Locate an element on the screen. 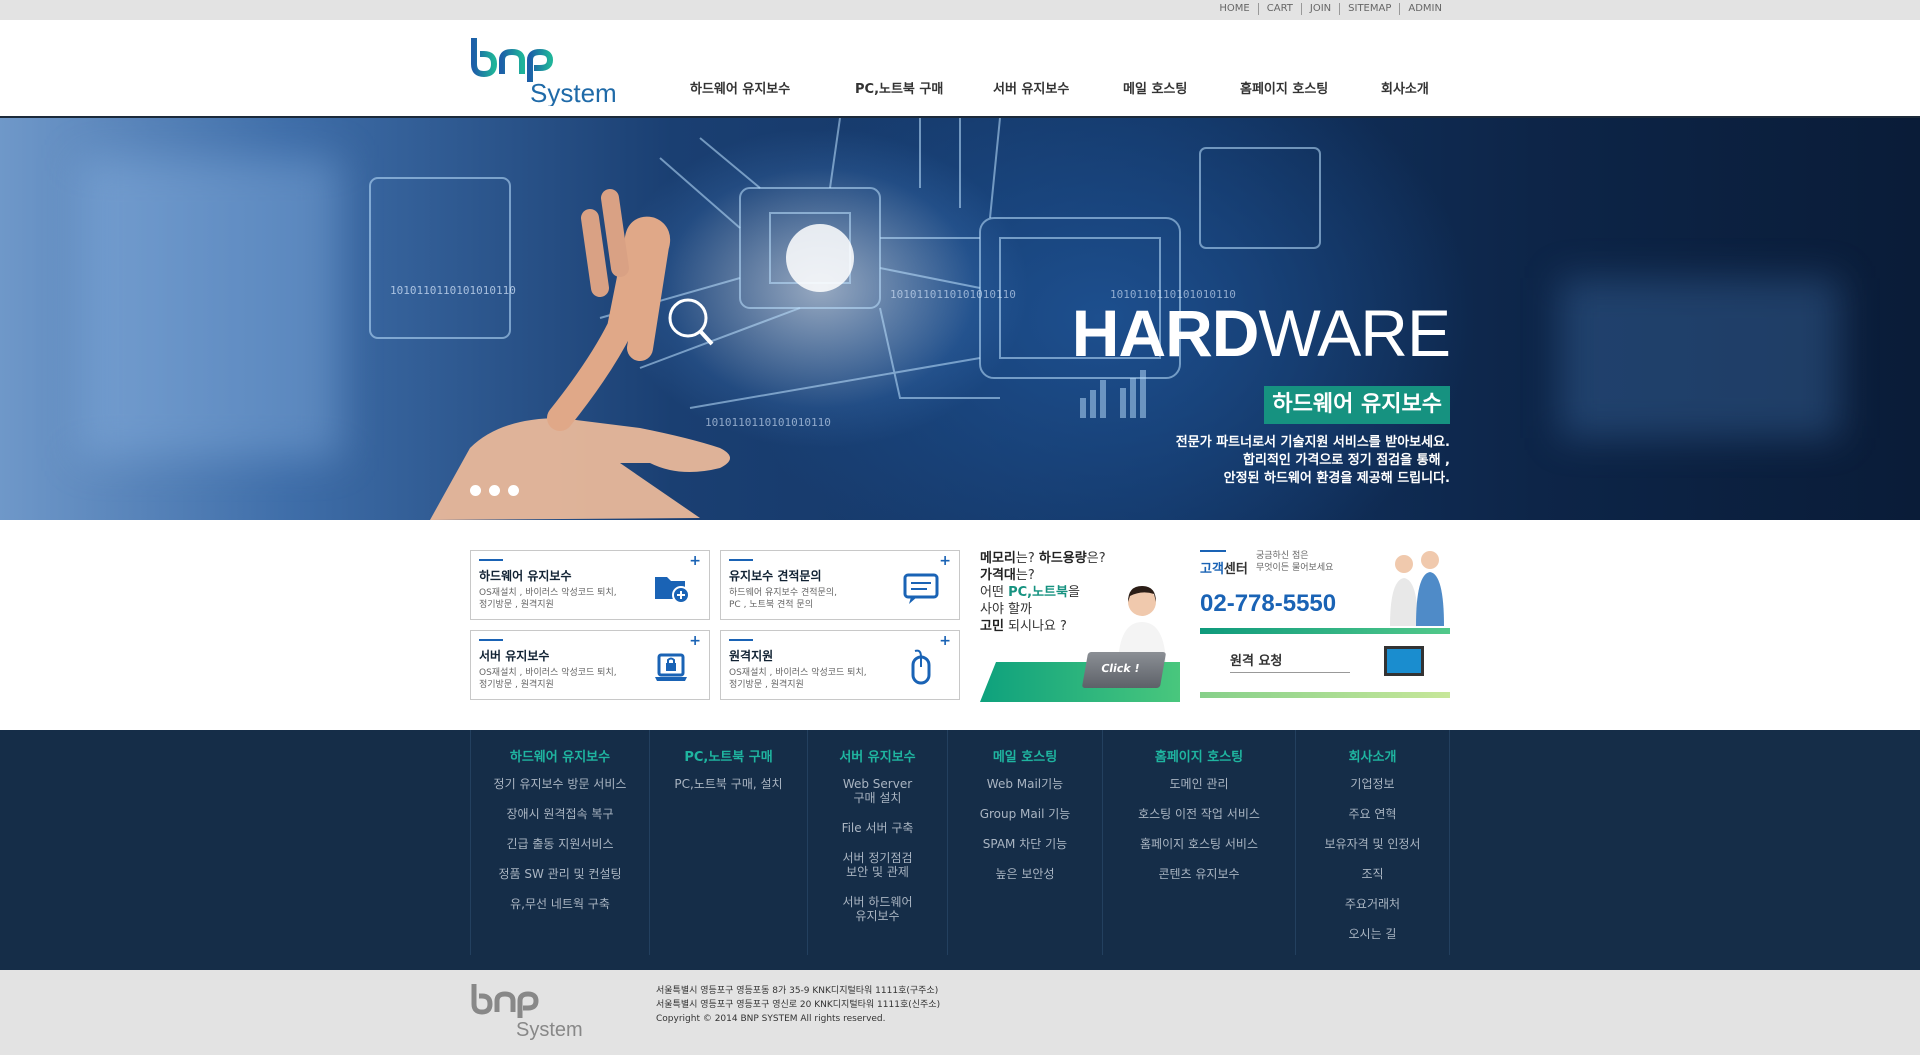  binary-text-4: 1010110110101010110 is located at coordinates (768, 422).